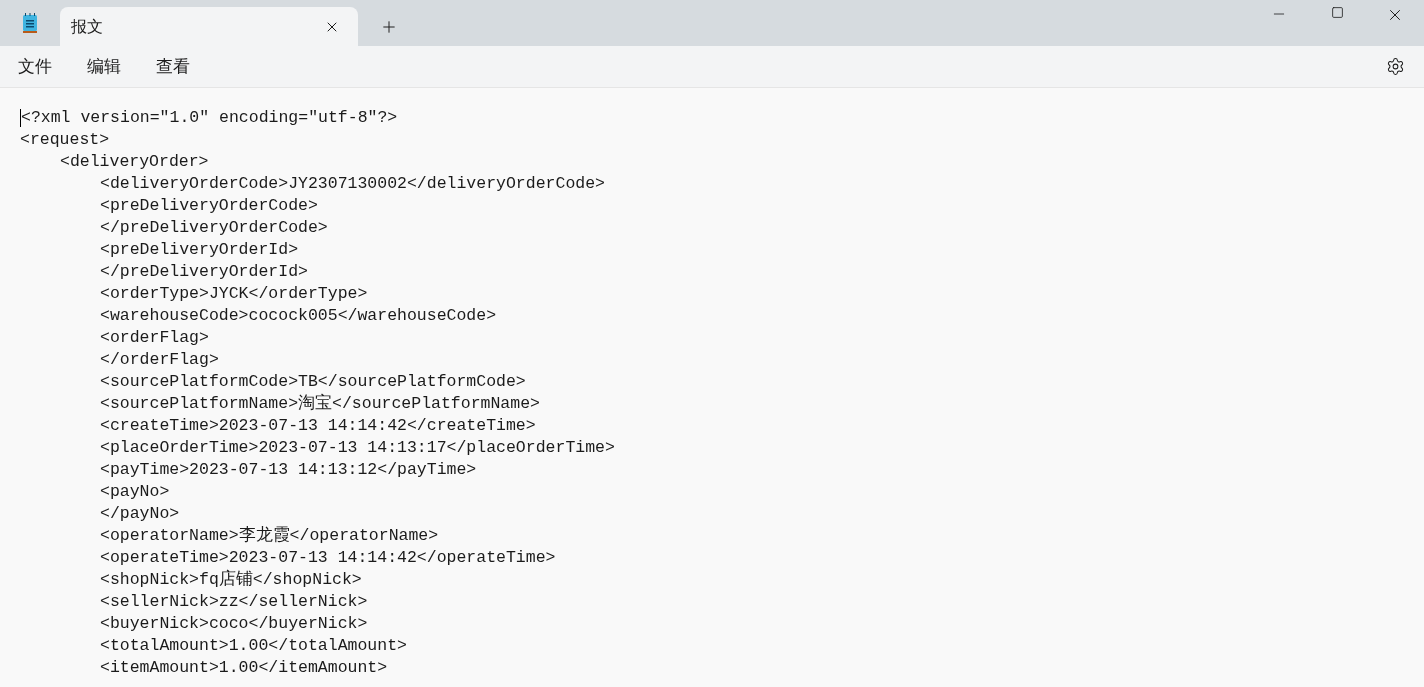 The width and height of the screenshot is (1424, 687). I want to click on code-line: <itemAmount>1.00</itemAmount>, so click(244, 667).